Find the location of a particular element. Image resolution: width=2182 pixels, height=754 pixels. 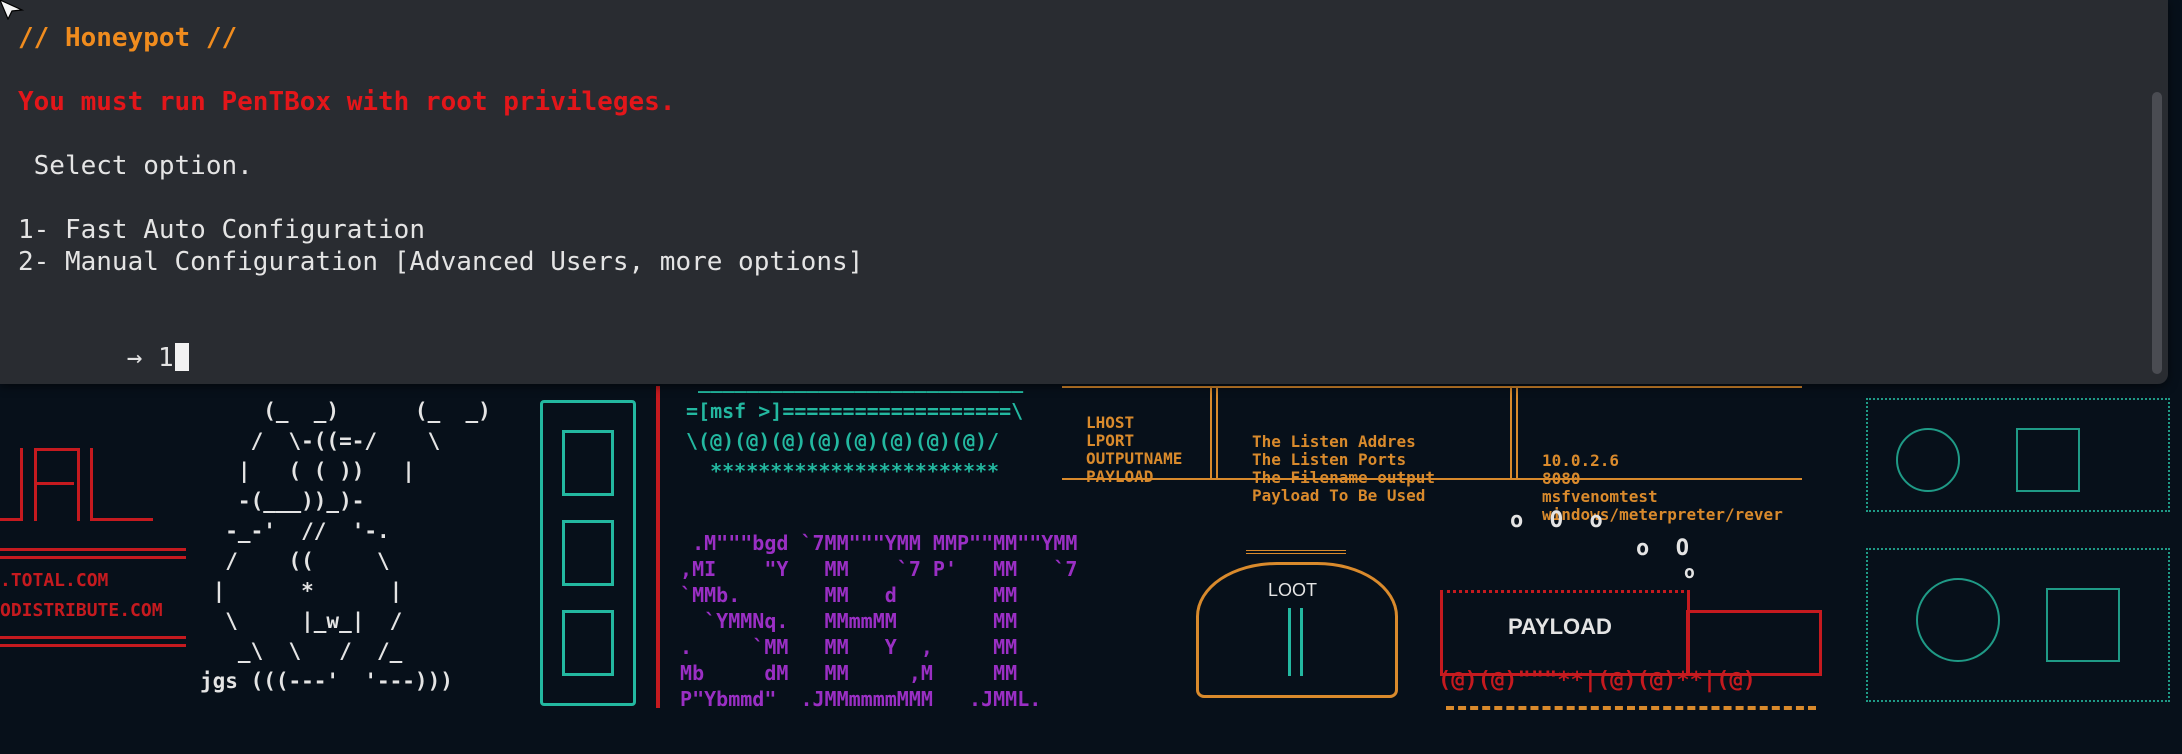

red-block-logo is located at coordinates (80, 488).